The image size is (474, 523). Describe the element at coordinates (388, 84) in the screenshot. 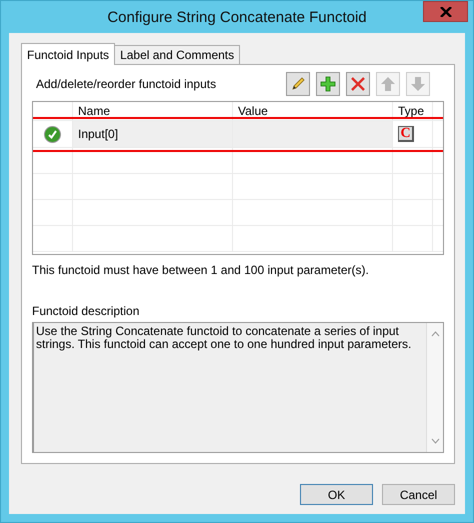

I see `arrow-up-icon` at that location.